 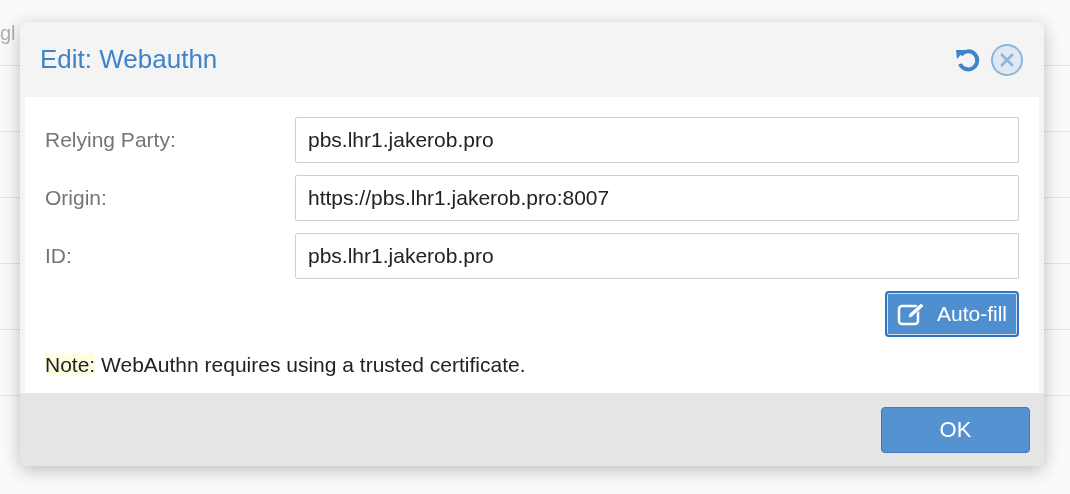 I want to click on field-label: ID:, so click(x=59, y=256).